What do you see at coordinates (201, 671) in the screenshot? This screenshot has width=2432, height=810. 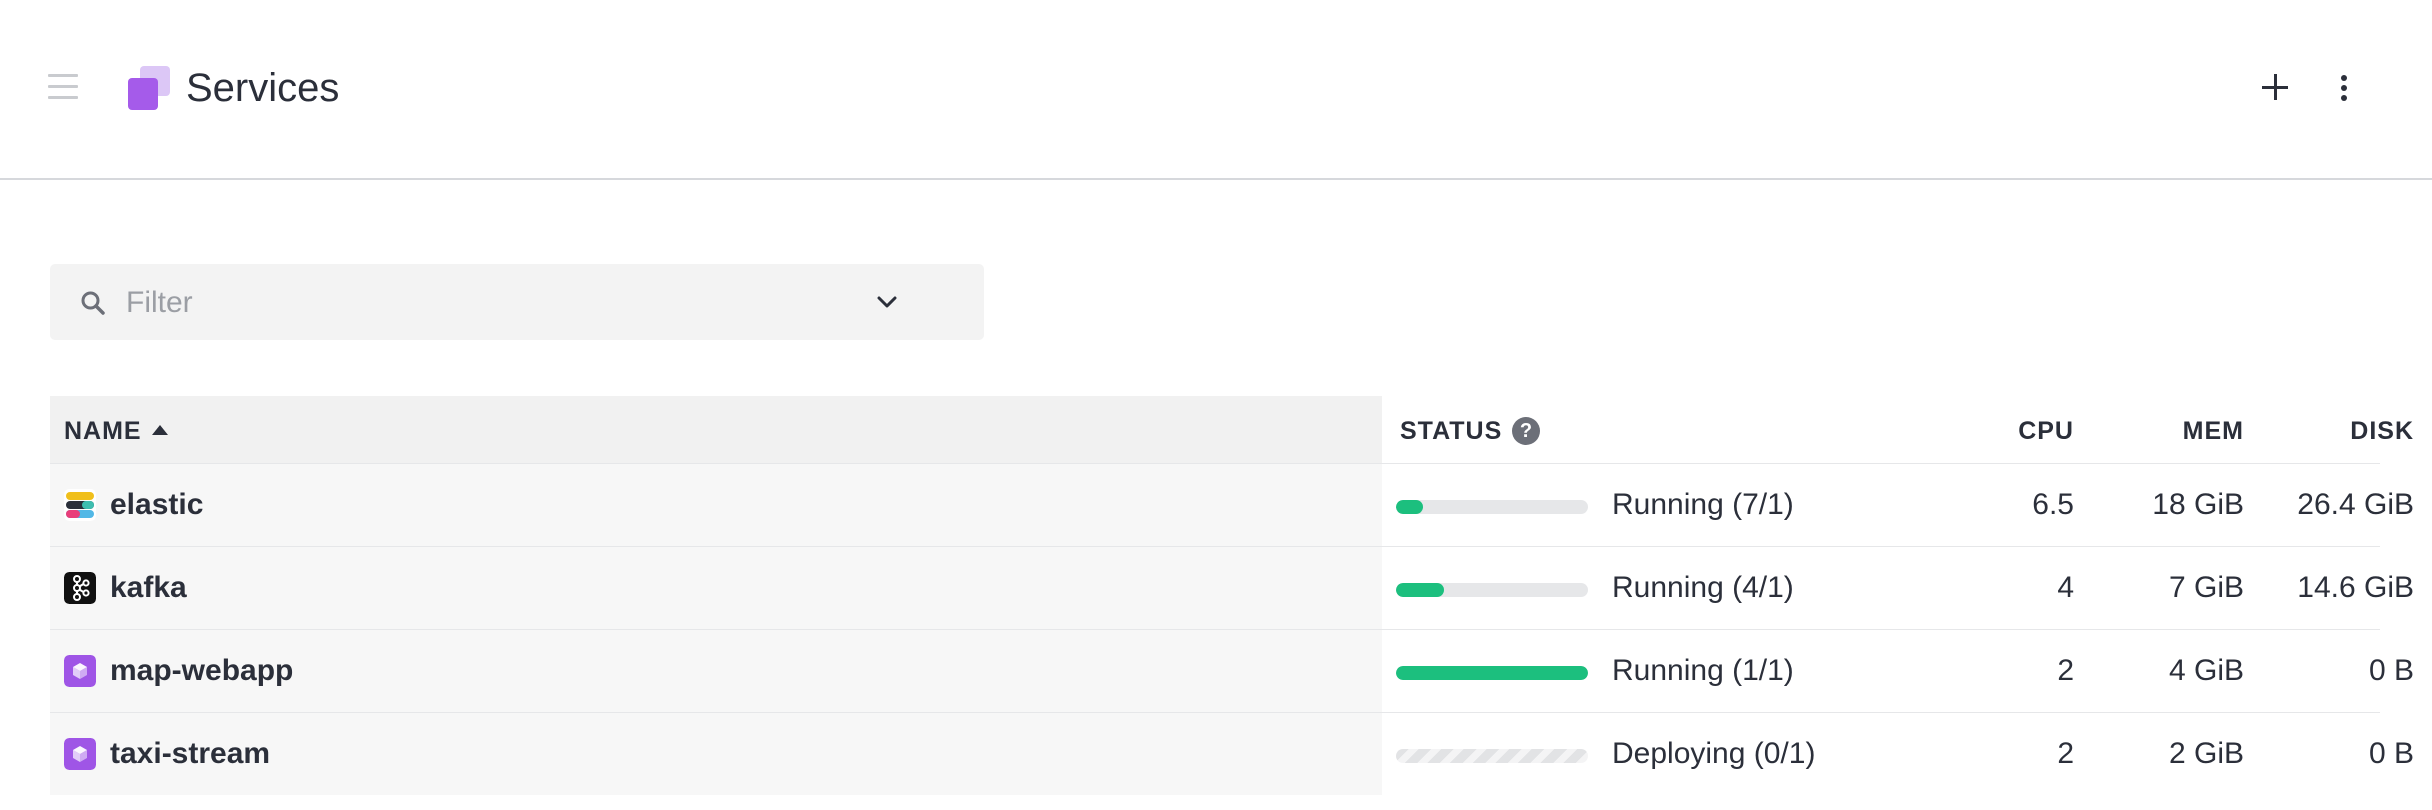 I see `service-name-link: map-webapp` at bounding box center [201, 671].